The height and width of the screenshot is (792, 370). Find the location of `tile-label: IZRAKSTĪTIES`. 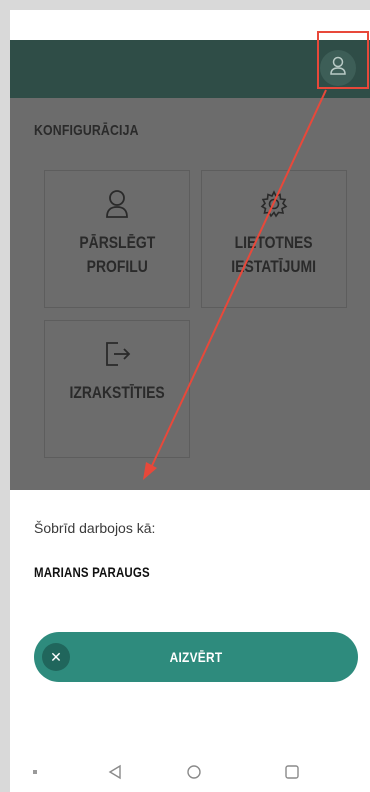

tile-label: IZRAKSTĪTIES is located at coordinates (117, 392).